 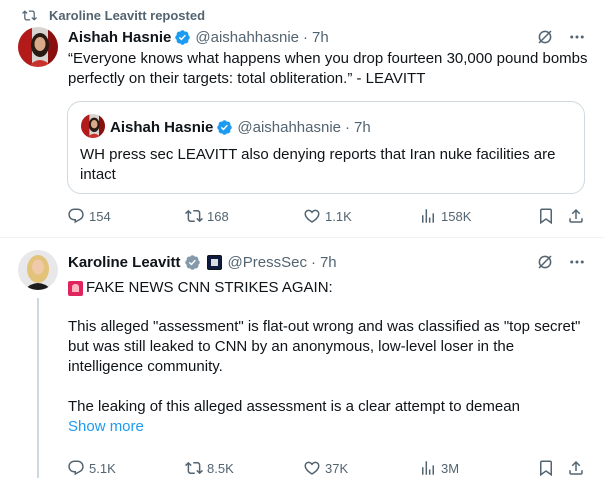 I want to click on reply-count: 5.1K, so click(x=102, y=468).